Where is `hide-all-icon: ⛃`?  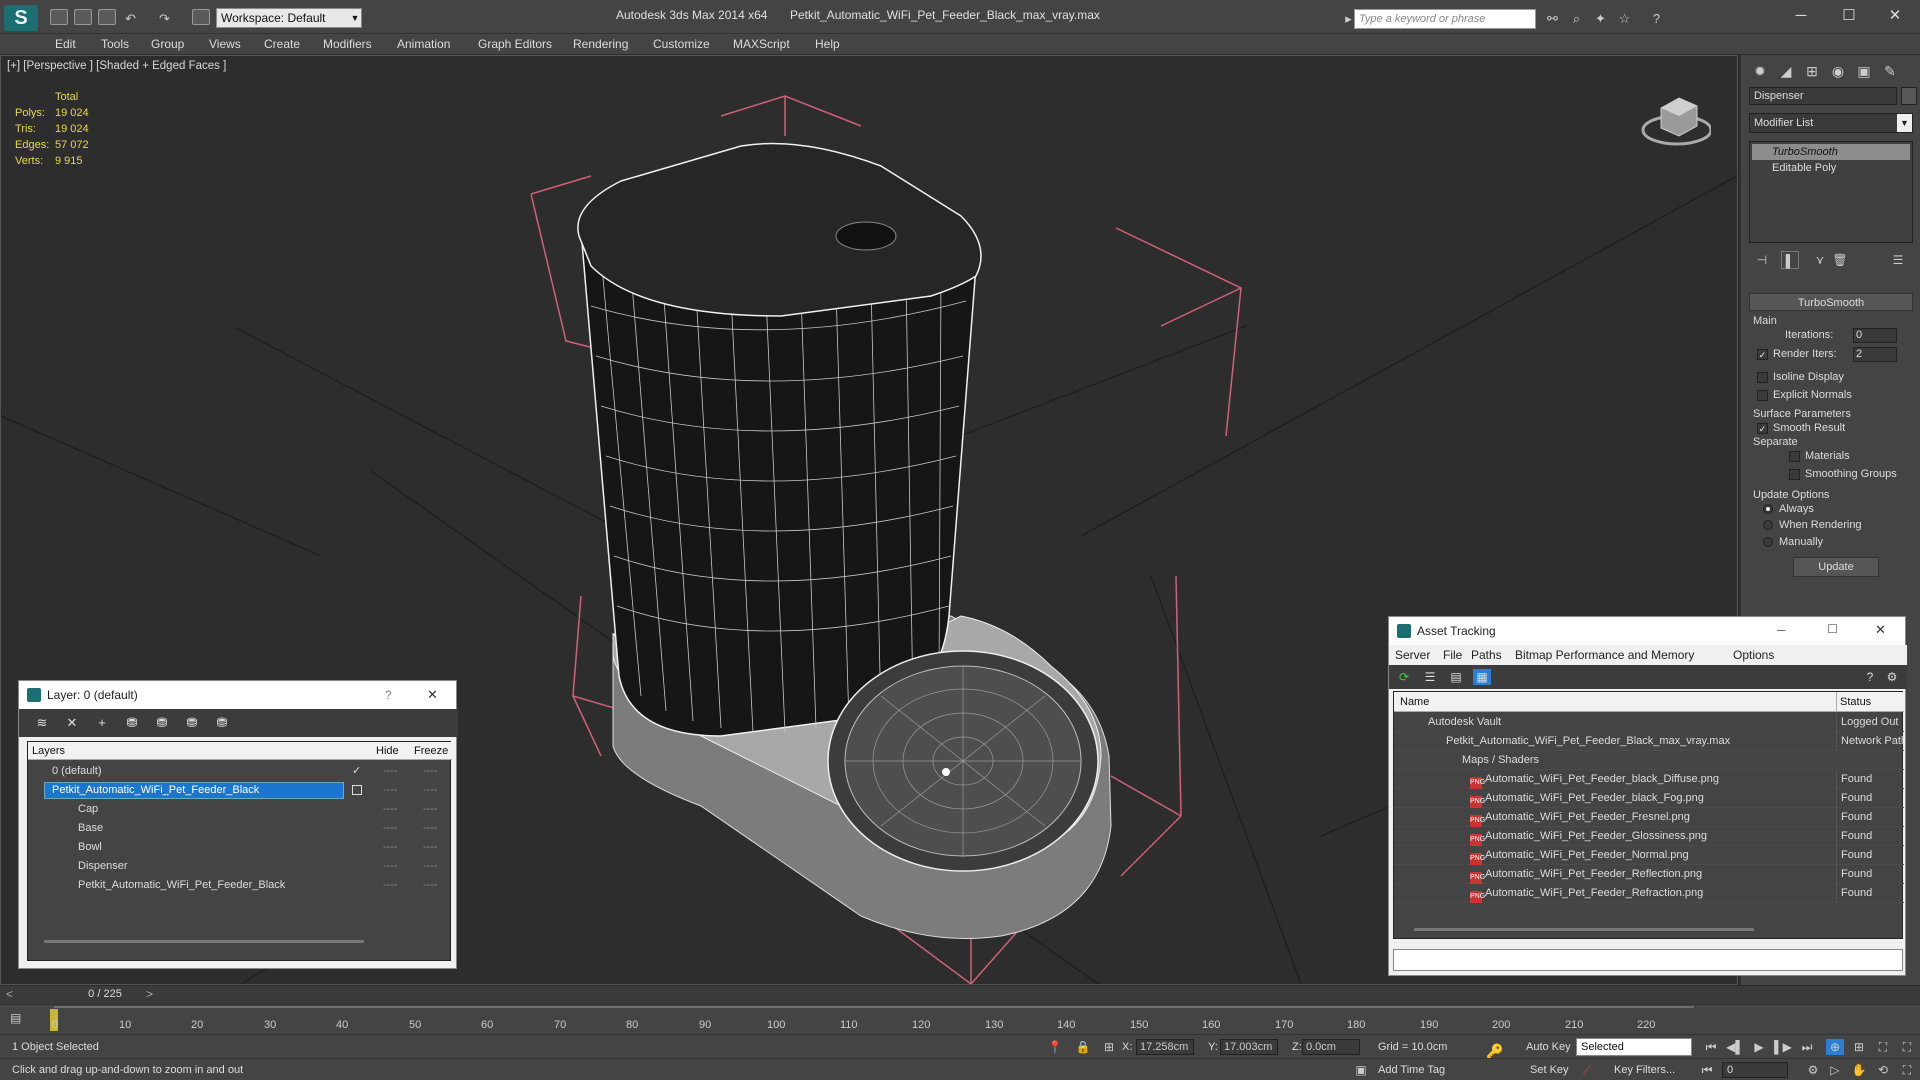 hide-all-icon: ⛃ is located at coordinates (192, 723).